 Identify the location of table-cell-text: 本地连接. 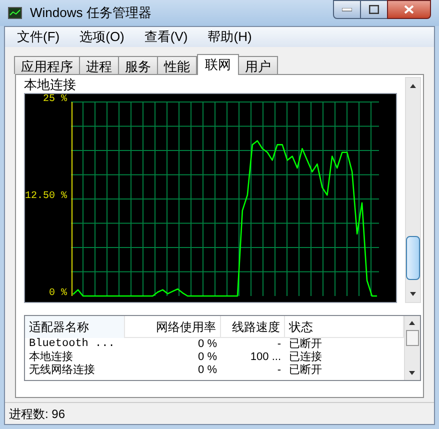
(51, 357).